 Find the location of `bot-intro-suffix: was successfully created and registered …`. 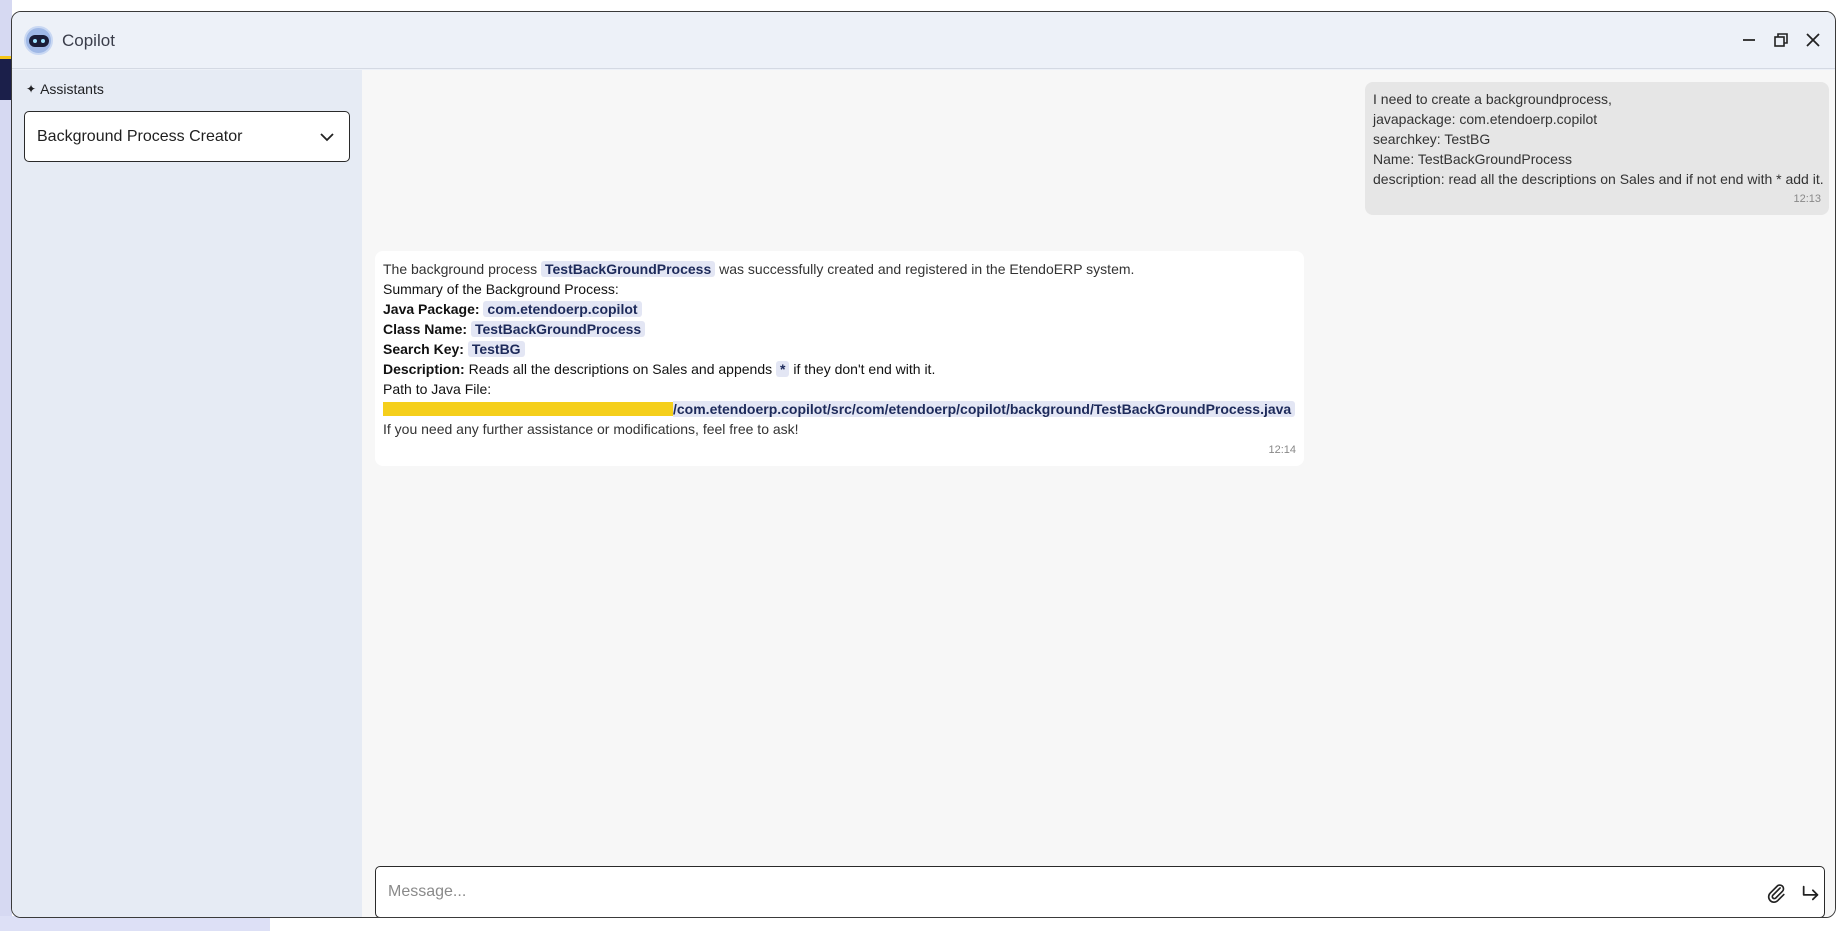

bot-intro-suffix: was successfully created and registered … is located at coordinates (927, 269).